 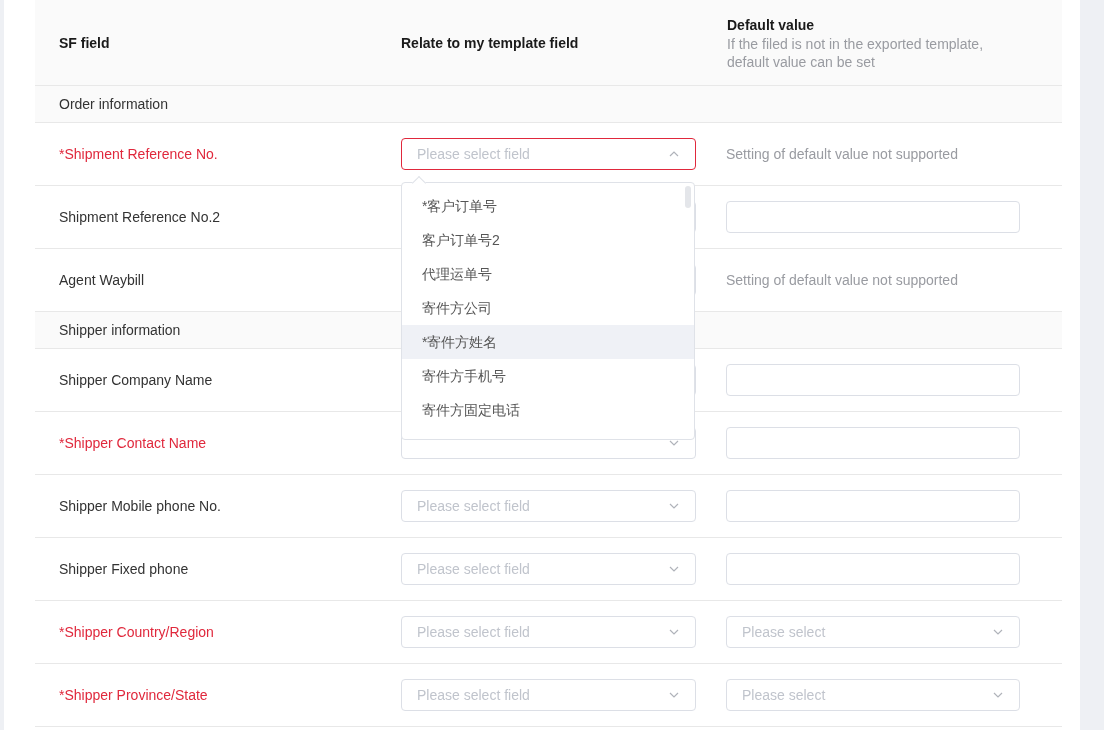 I want to click on field-label: *Shipment Reference No., so click(x=138, y=154).